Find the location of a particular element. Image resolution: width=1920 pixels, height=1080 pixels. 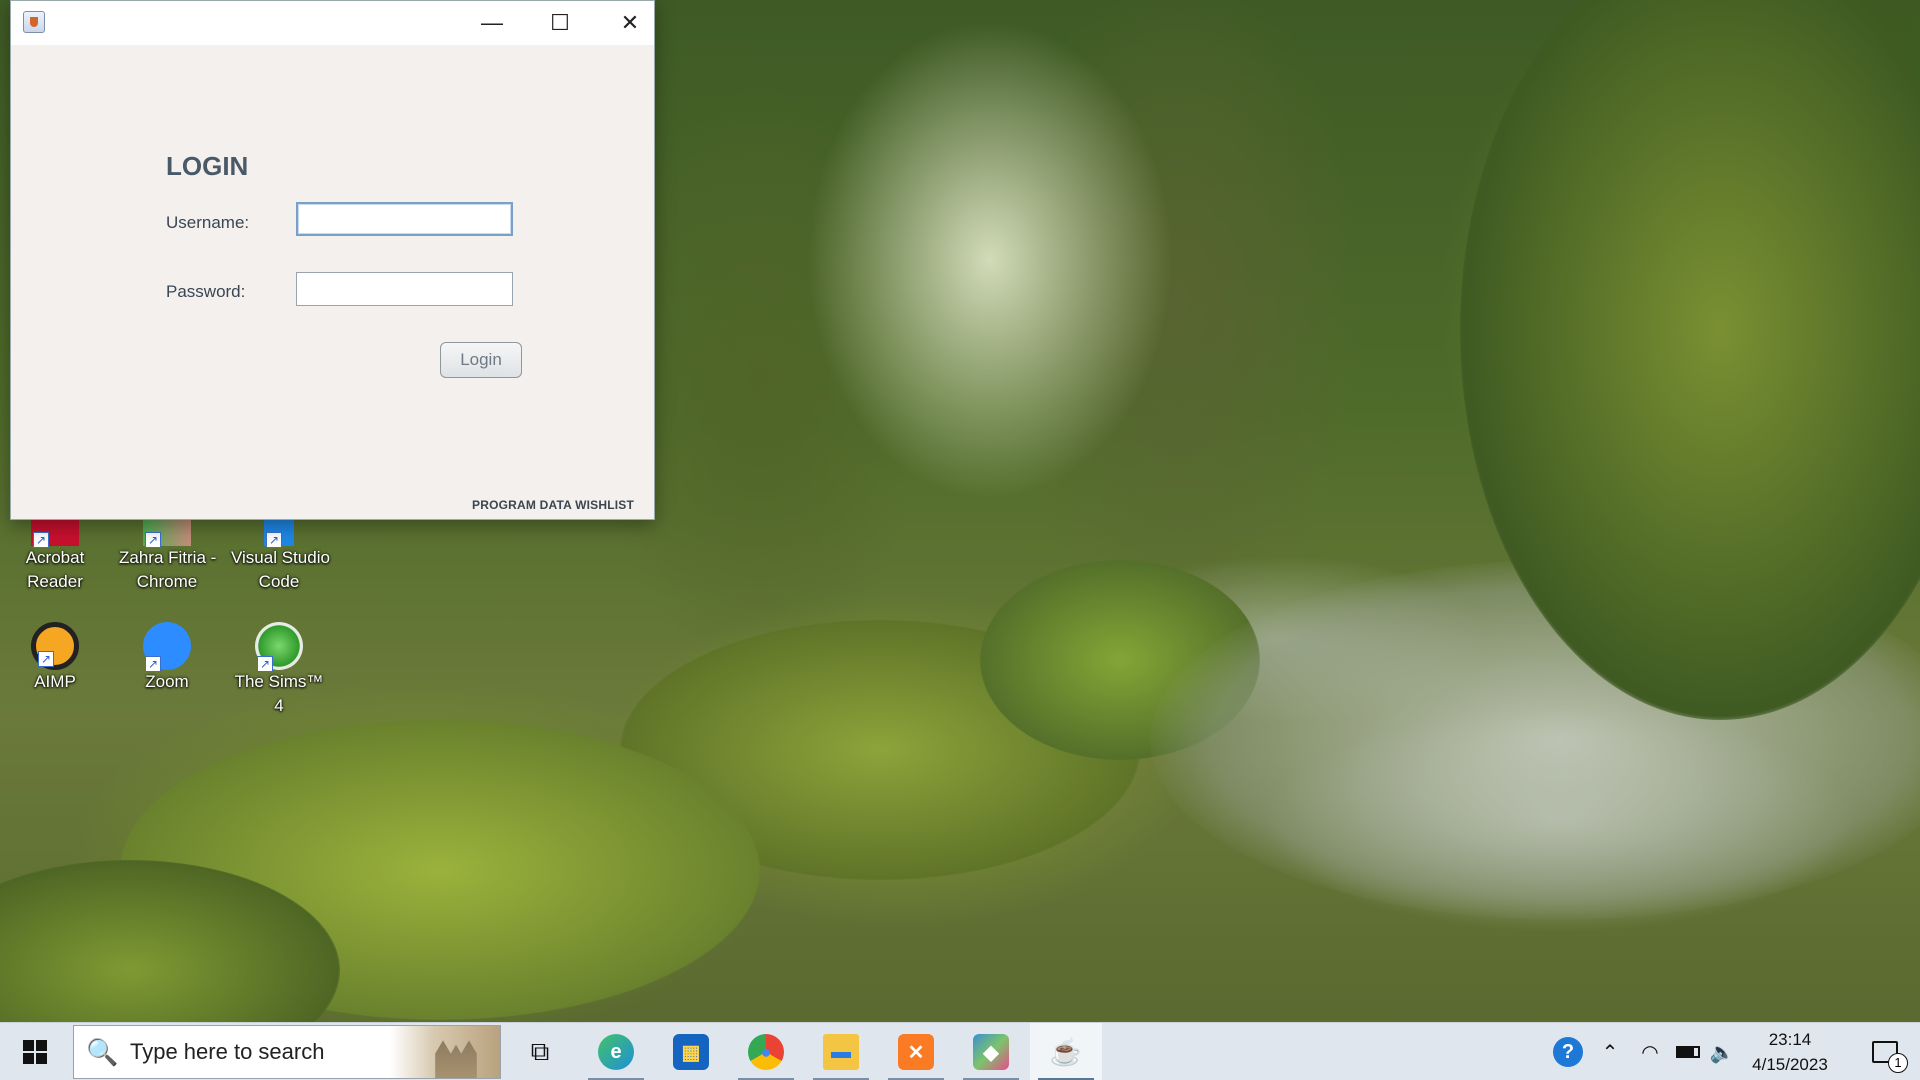

desktop-icon-label: AIMP is located at coordinates (55, 681).